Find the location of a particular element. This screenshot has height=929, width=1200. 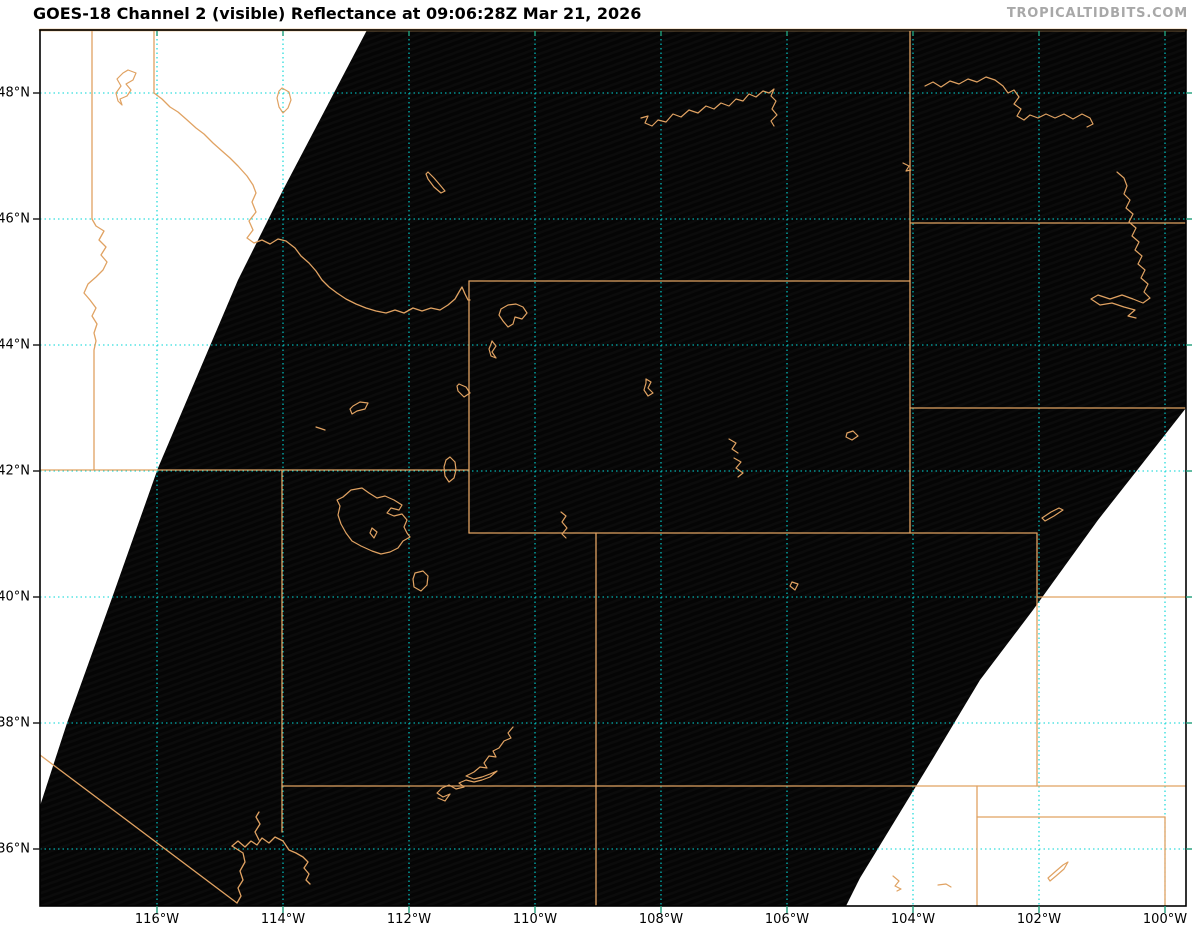

lon-label: 108°W is located at coordinates (661, 919).